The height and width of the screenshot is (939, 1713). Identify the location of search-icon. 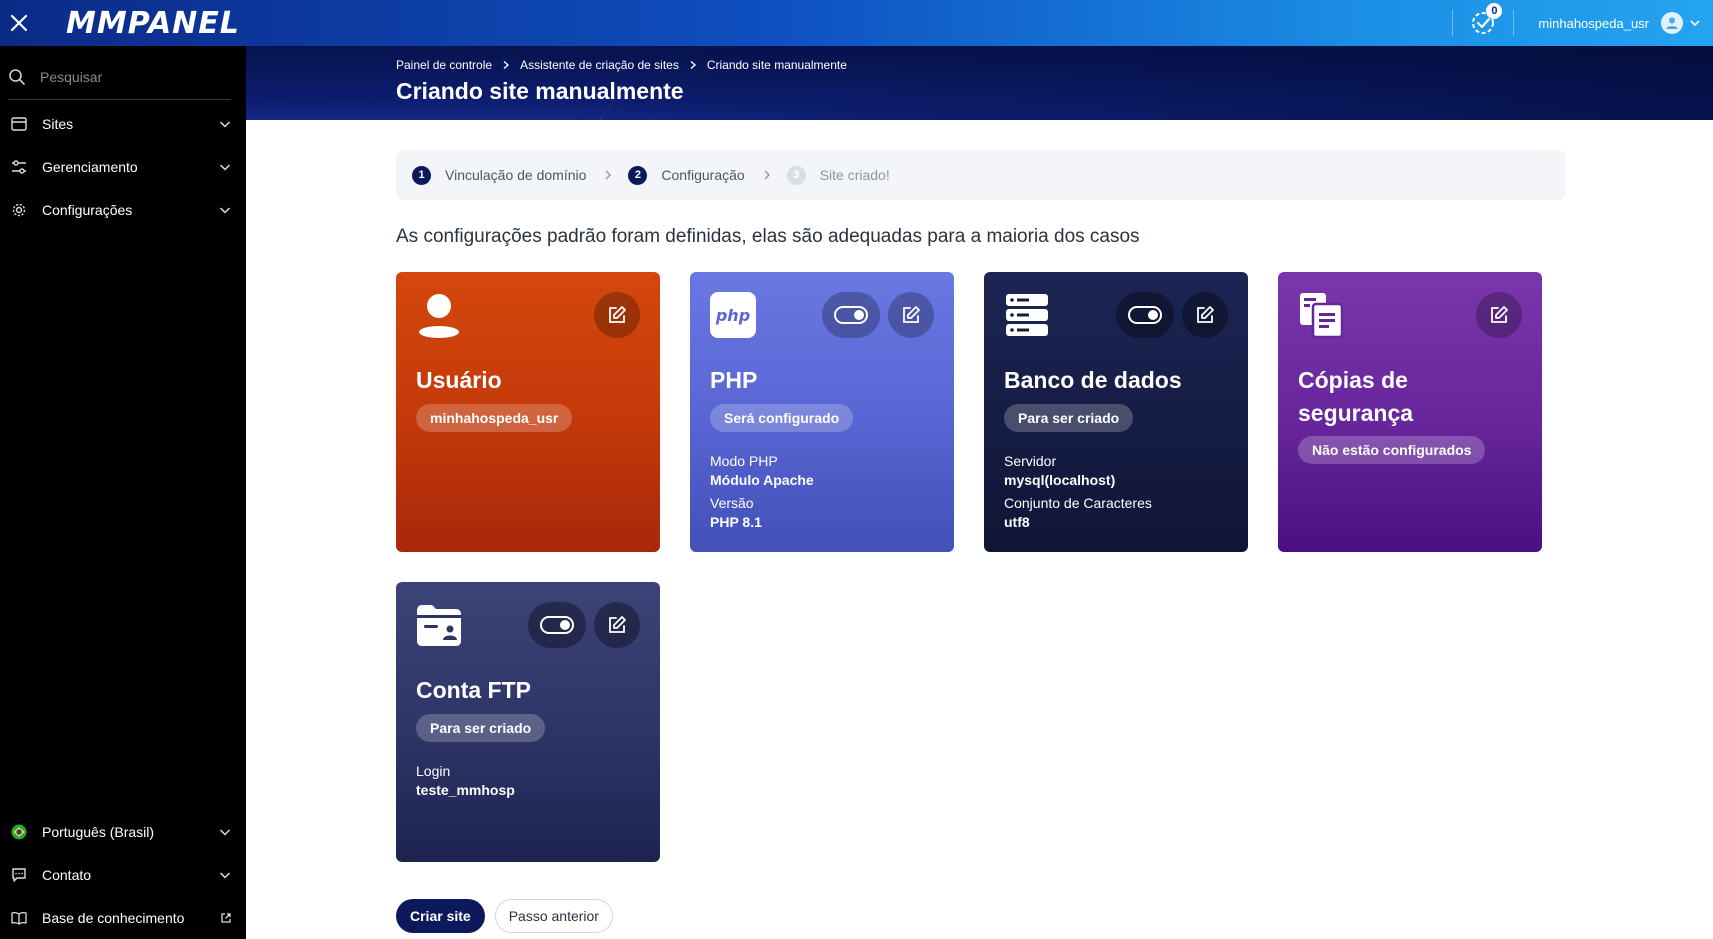
(17, 77).